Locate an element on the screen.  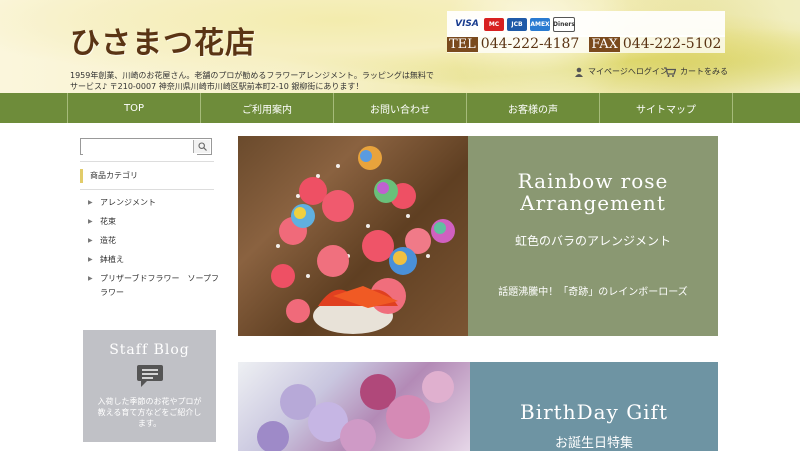
category-label: 造花 is located at coordinates (108, 240).